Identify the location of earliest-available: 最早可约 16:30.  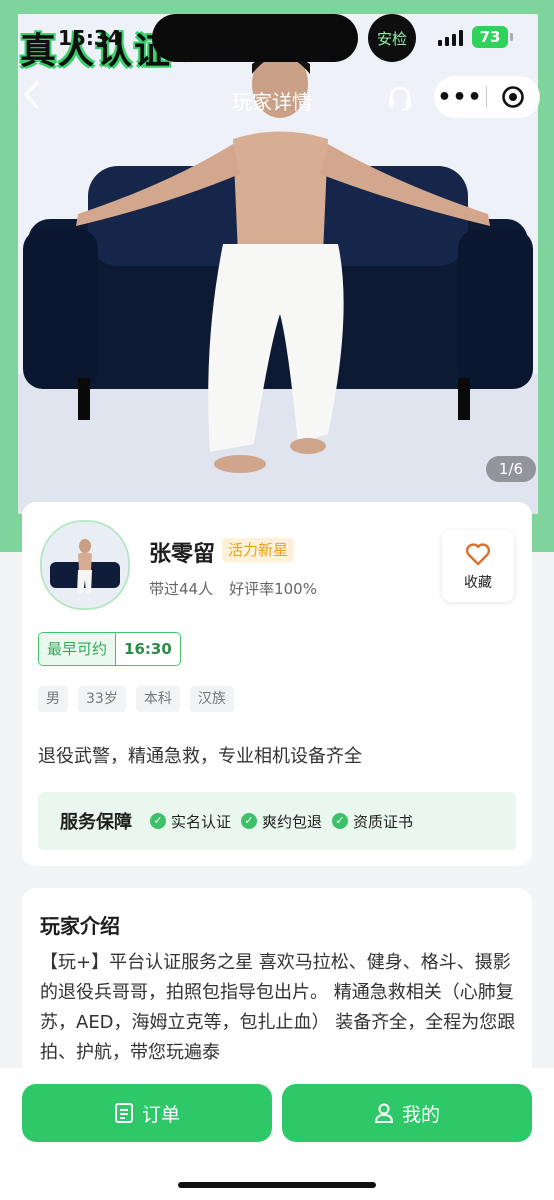
(109, 649).